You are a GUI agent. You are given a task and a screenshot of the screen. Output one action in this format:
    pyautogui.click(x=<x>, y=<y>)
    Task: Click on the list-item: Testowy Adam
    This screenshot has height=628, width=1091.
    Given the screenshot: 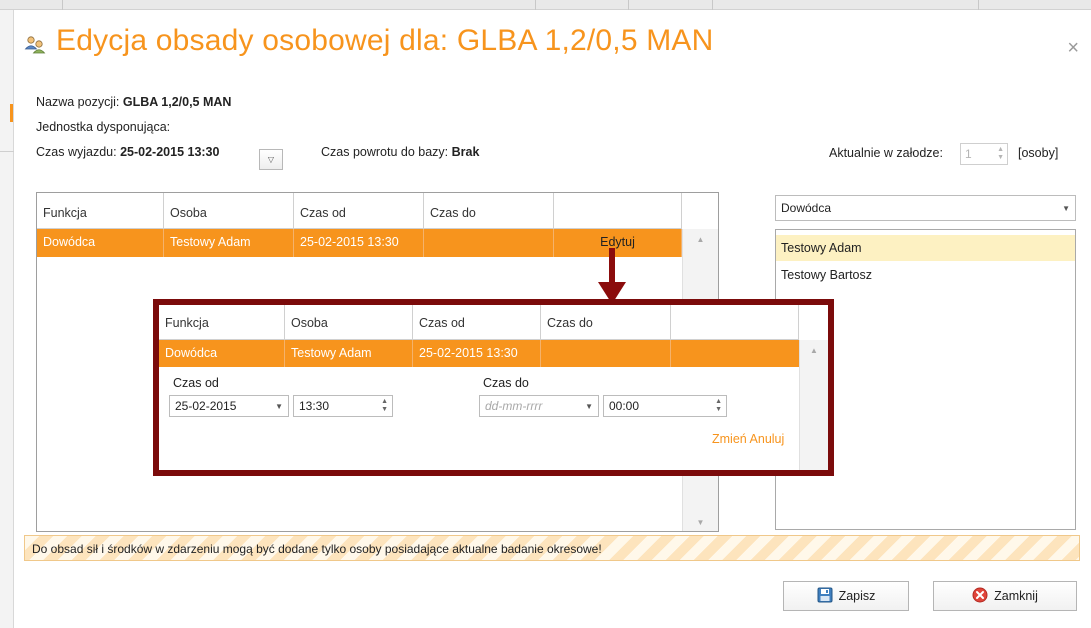 What is the action you would take?
    pyautogui.click(x=925, y=248)
    